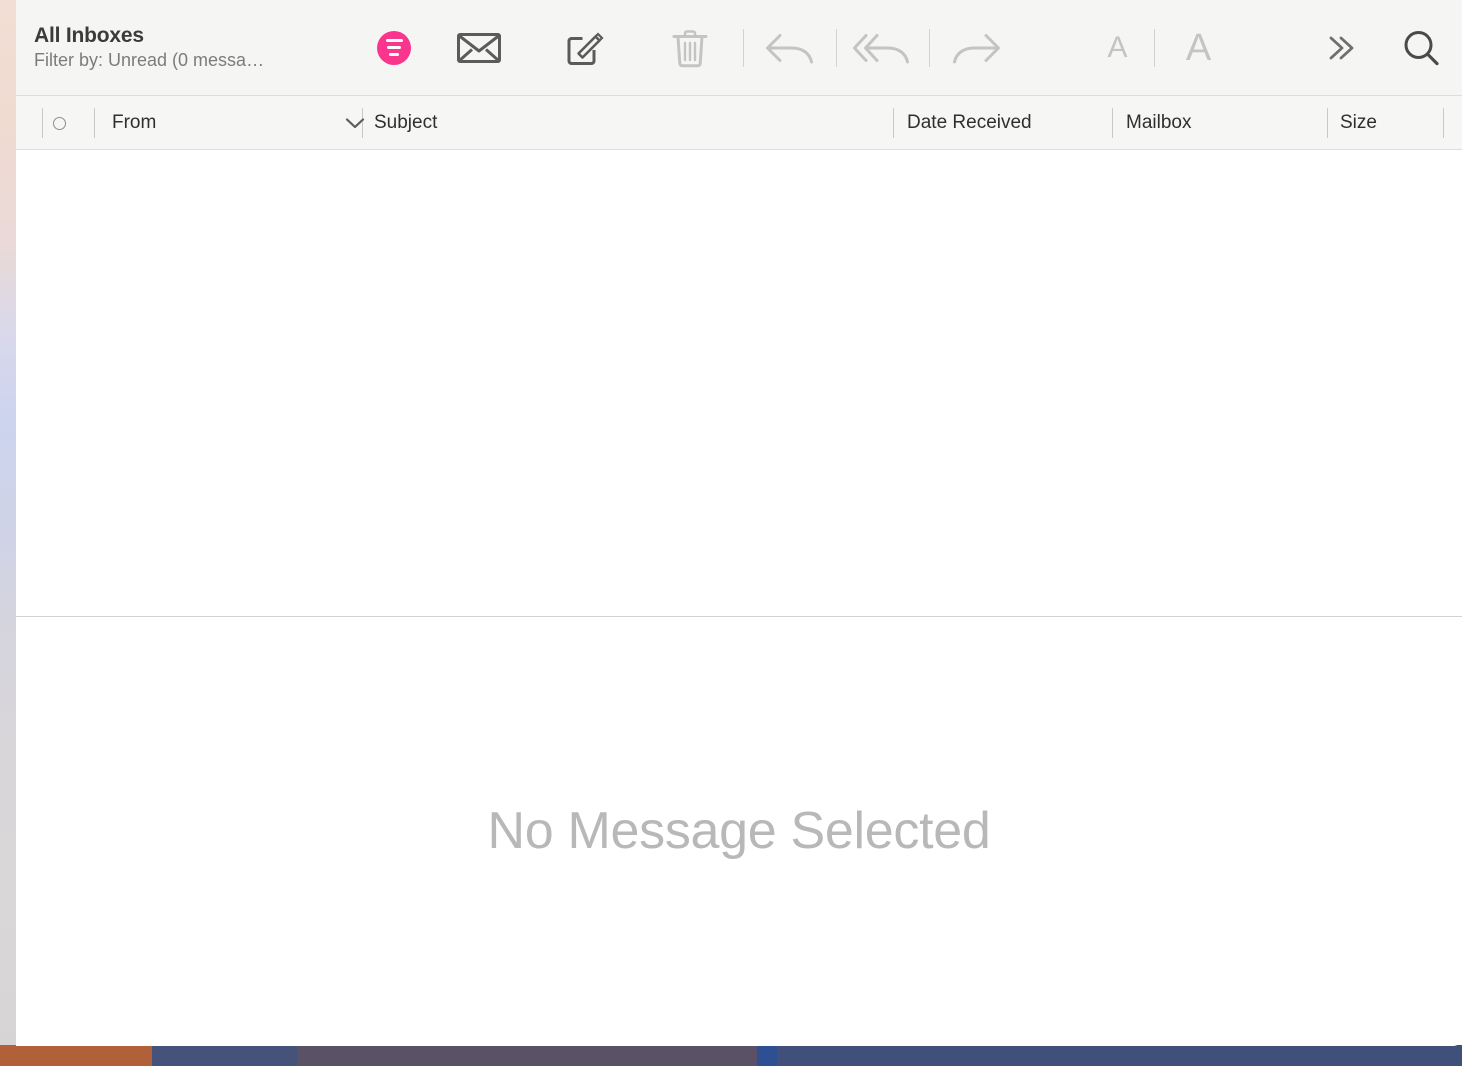 This screenshot has width=1462, height=1066. I want to click on wallpaper-left-strip, so click(8, 533).